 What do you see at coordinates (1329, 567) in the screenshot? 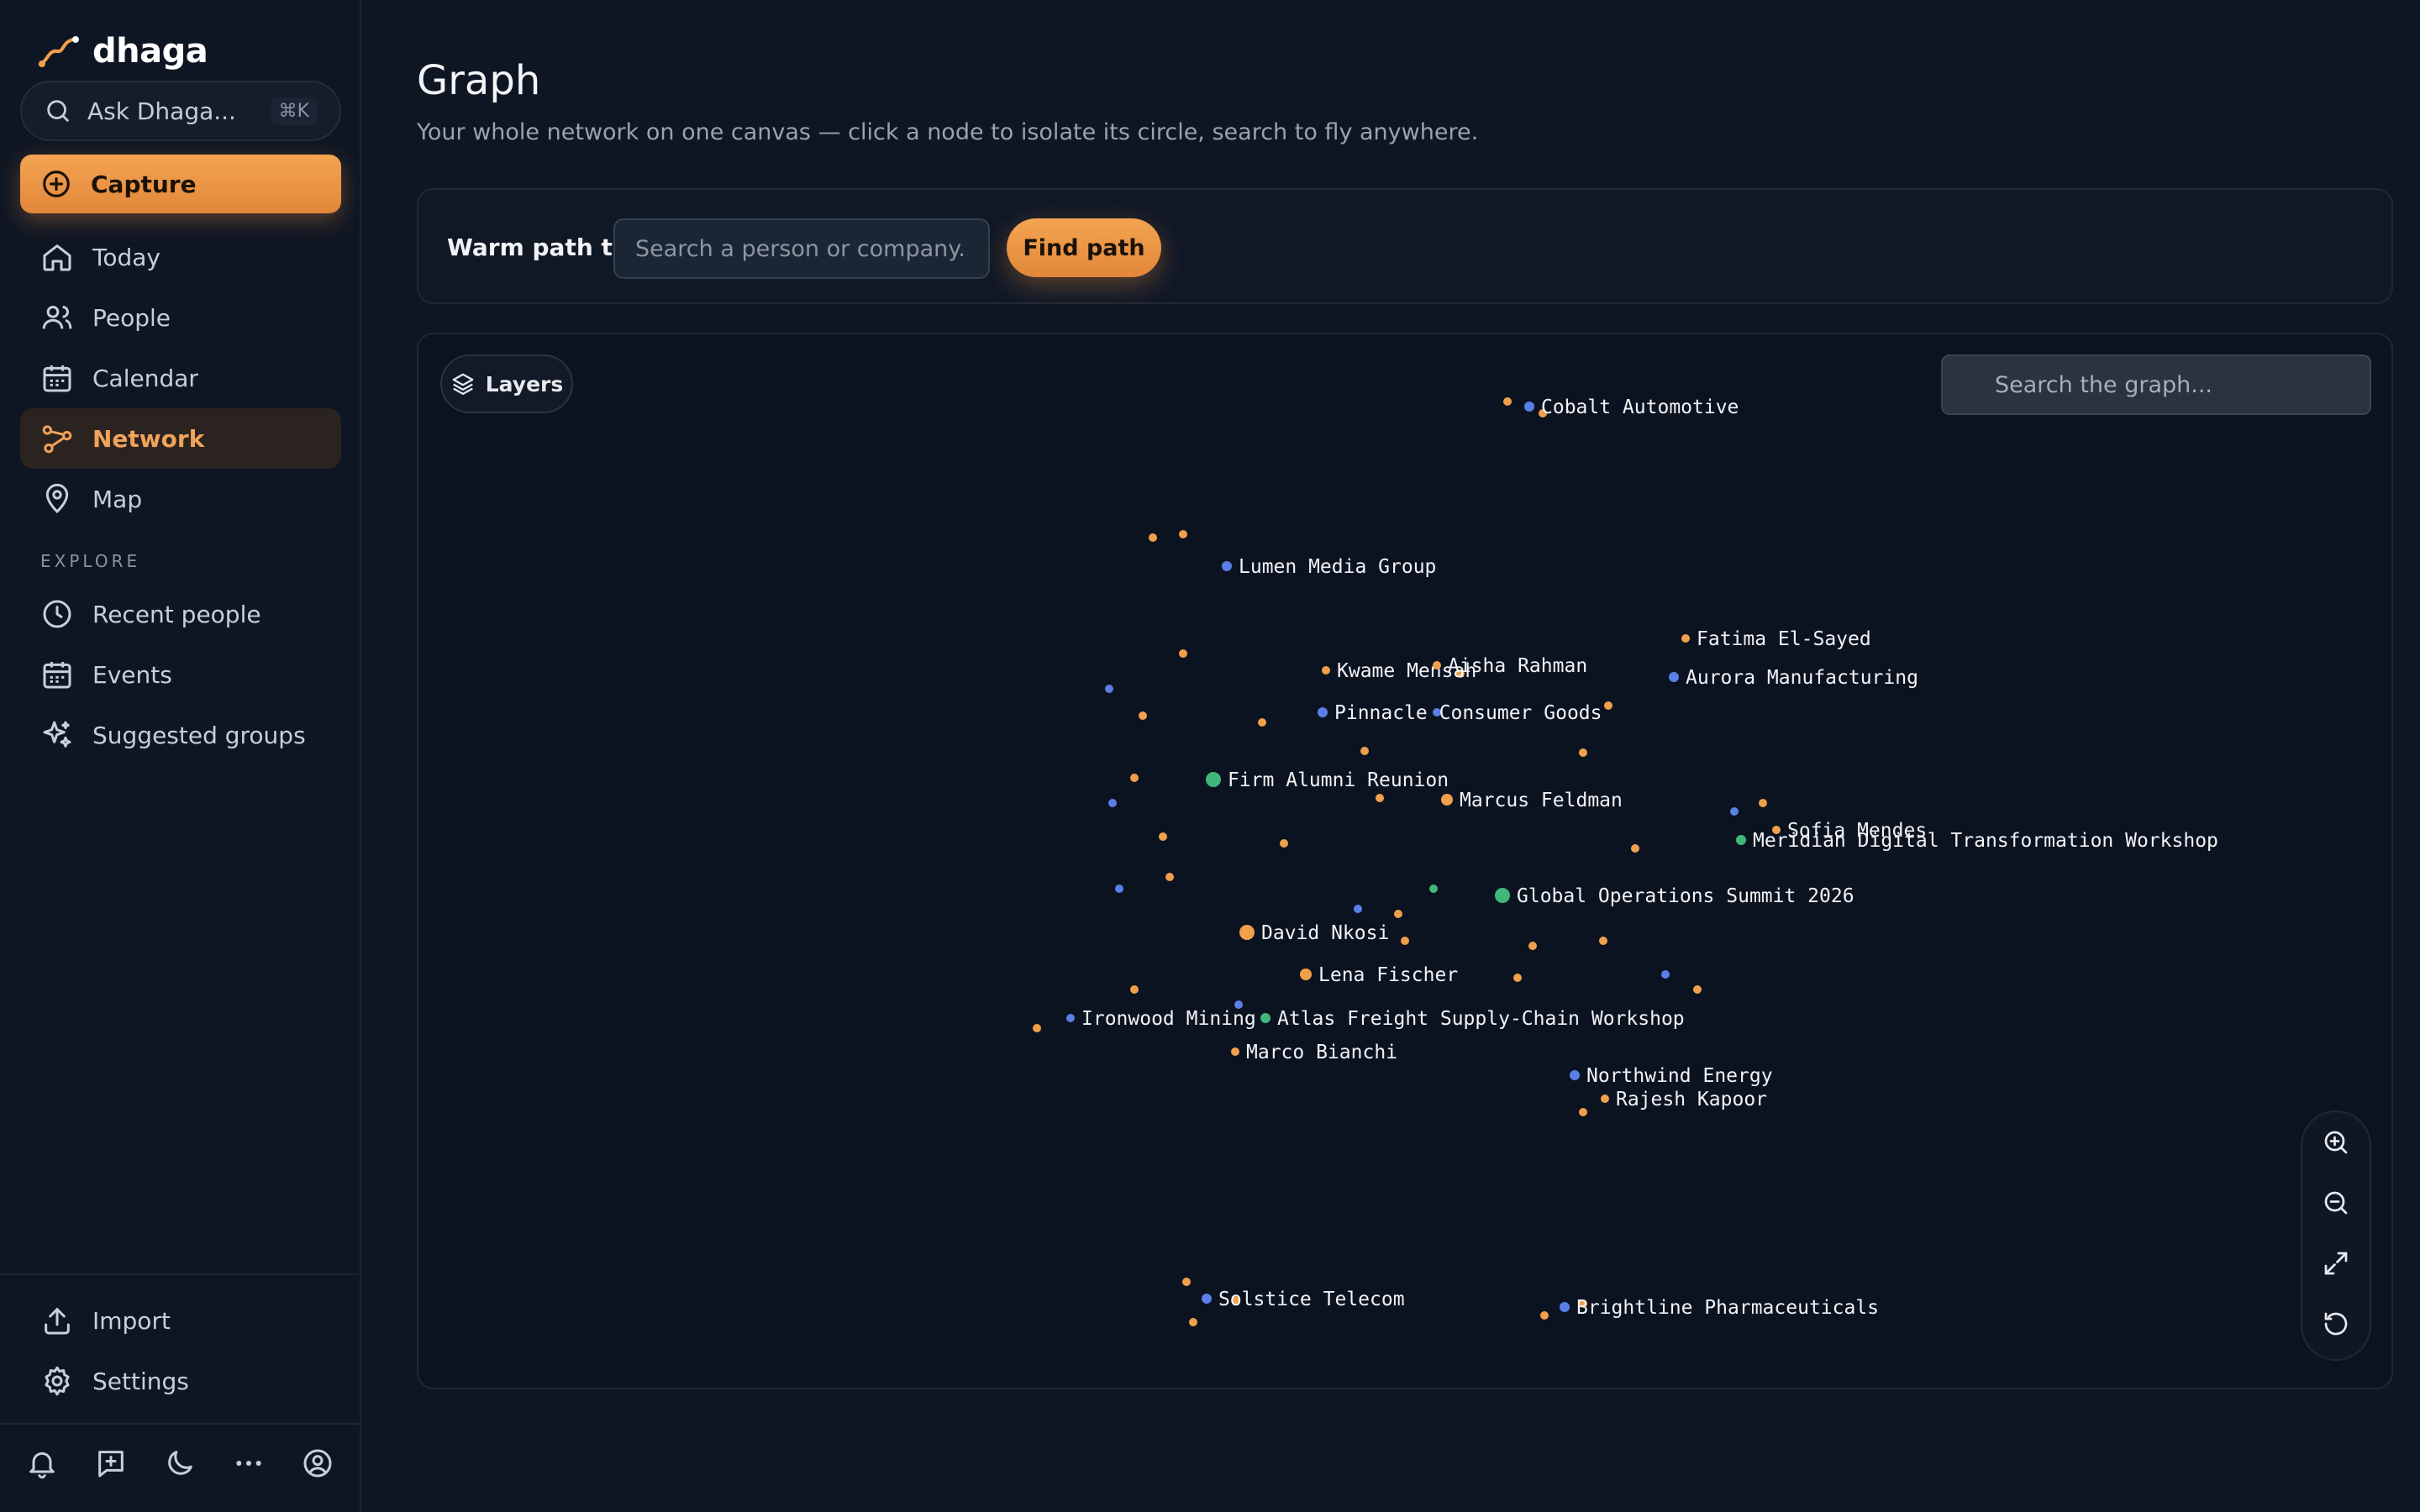
I see `graph-node-company: Lumen Media Group` at bounding box center [1329, 567].